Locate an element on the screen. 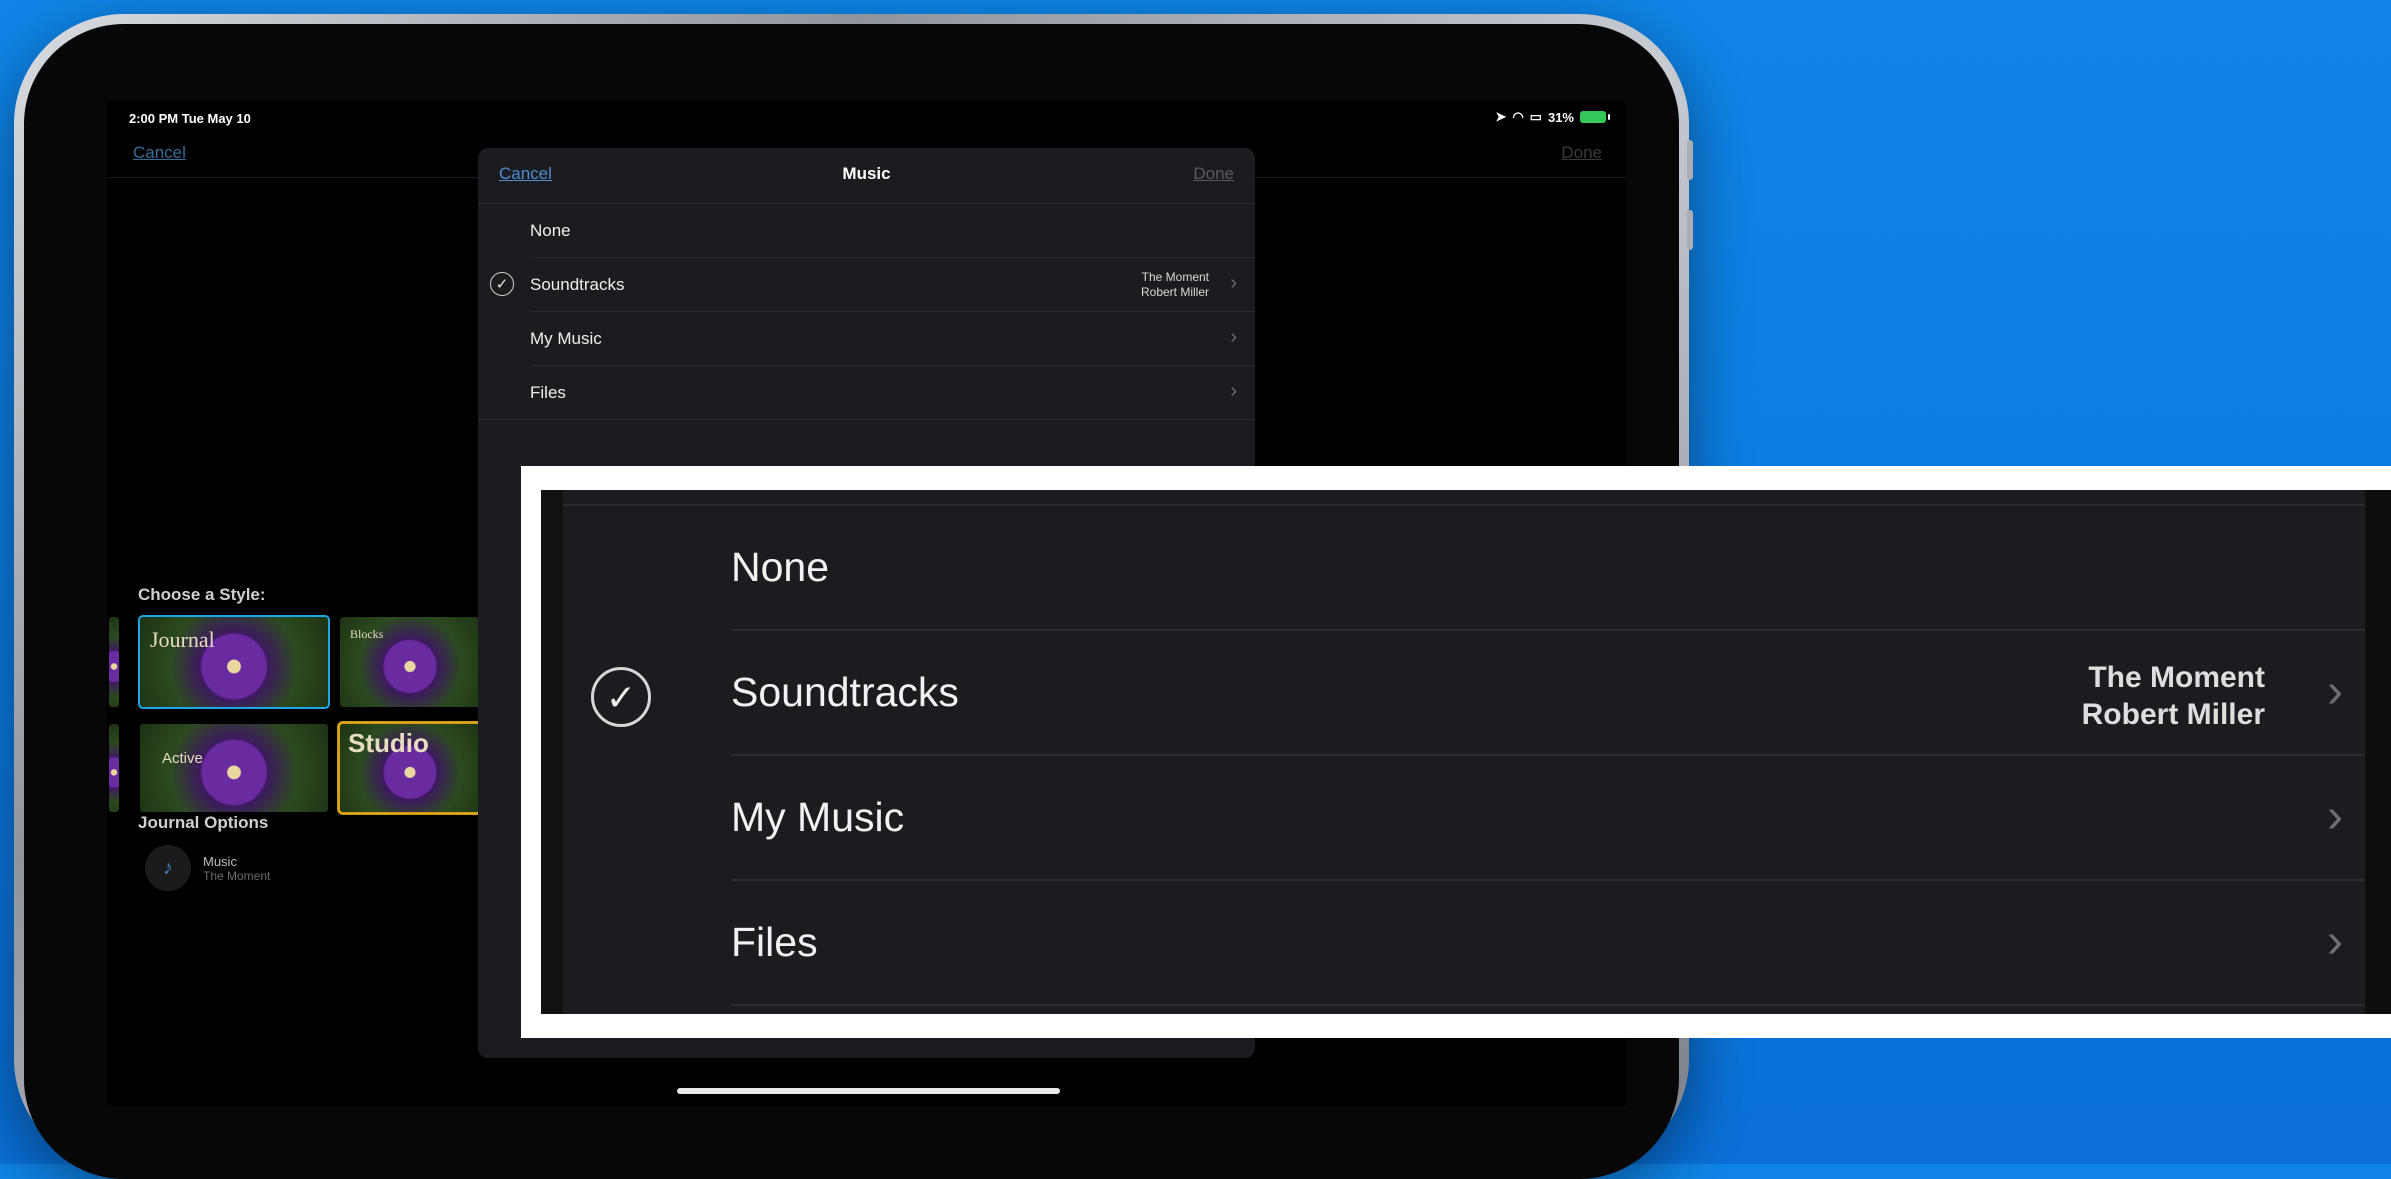 Image resolution: width=2391 pixels, height=1179 pixels. location-icon: ➤ is located at coordinates (1501, 116).